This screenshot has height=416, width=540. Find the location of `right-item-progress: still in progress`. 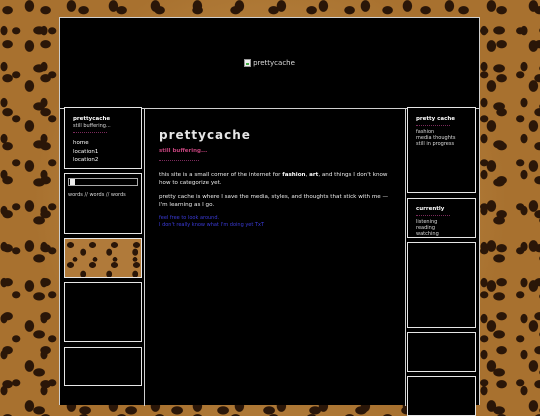

right-item-progress: still in progress is located at coordinates (435, 144).